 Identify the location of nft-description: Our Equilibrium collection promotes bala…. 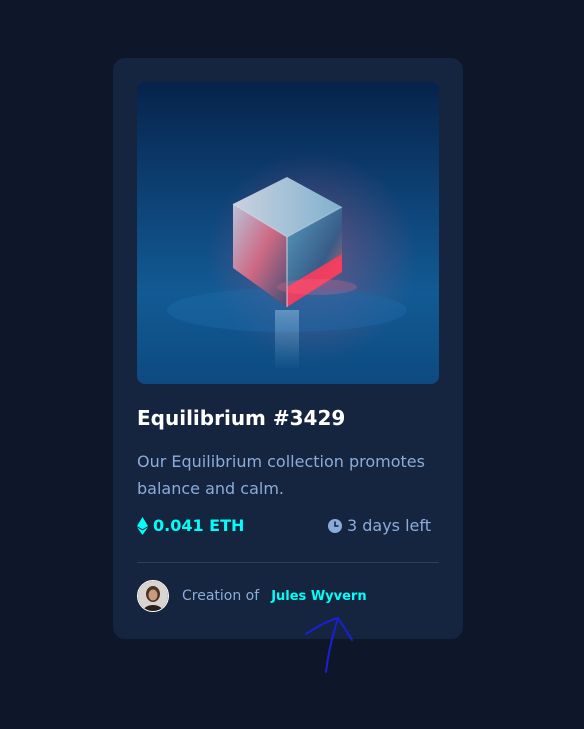
(281, 475).